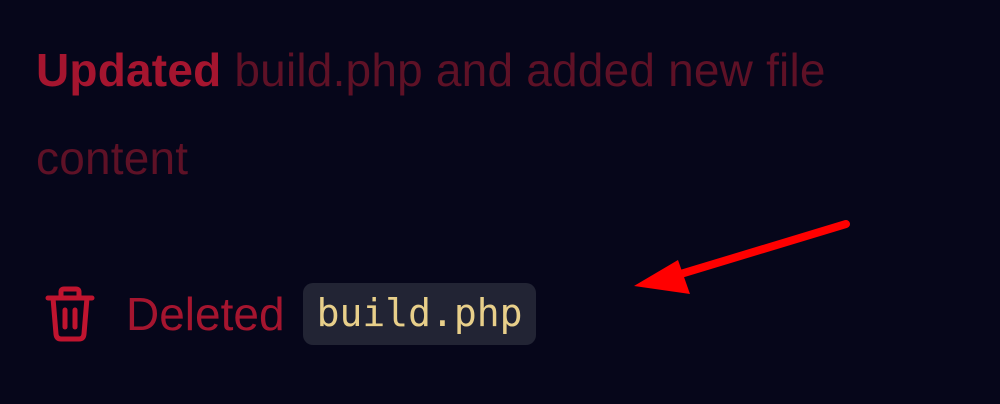 Image resolution: width=1000 pixels, height=404 pixels. What do you see at coordinates (70, 314) in the screenshot?
I see `trash-icon` at bounding box center [70, 314].